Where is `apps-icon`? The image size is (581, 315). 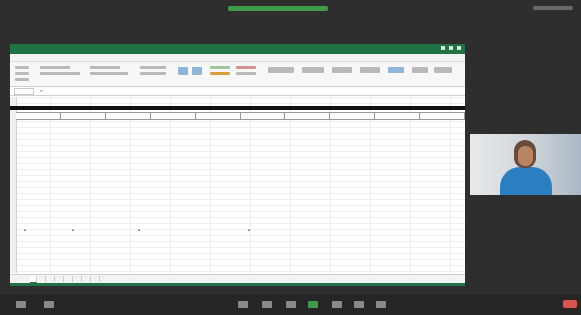 apps-icon is located at coordinates (381, 304).